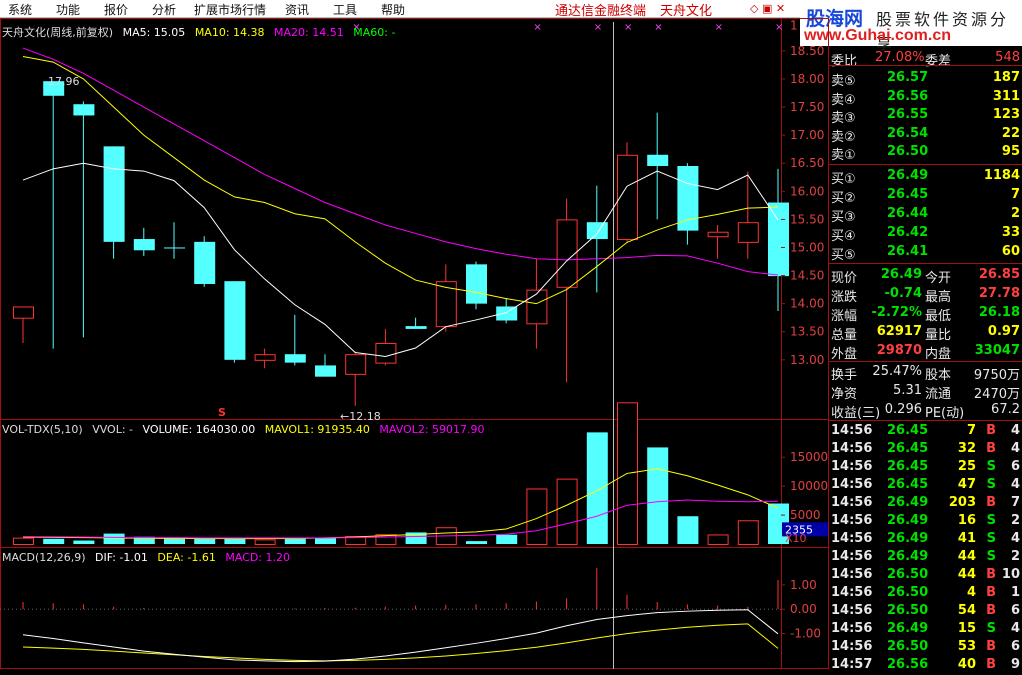 This screenshot has width=1022, height=675. Describe the element at coordinates (925, 276) in the screenshot. I see `stats-row: 现价 26.49 今开 26.85` at that location.